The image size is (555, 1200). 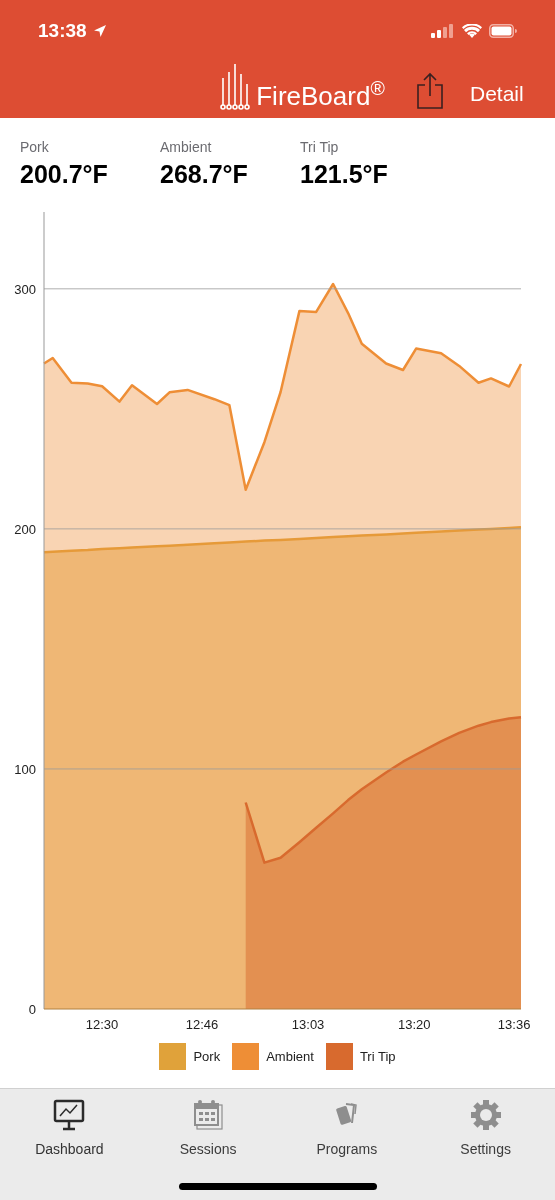 I want to click on x-tick-label: 13:36, so click(x=514, y=1024).